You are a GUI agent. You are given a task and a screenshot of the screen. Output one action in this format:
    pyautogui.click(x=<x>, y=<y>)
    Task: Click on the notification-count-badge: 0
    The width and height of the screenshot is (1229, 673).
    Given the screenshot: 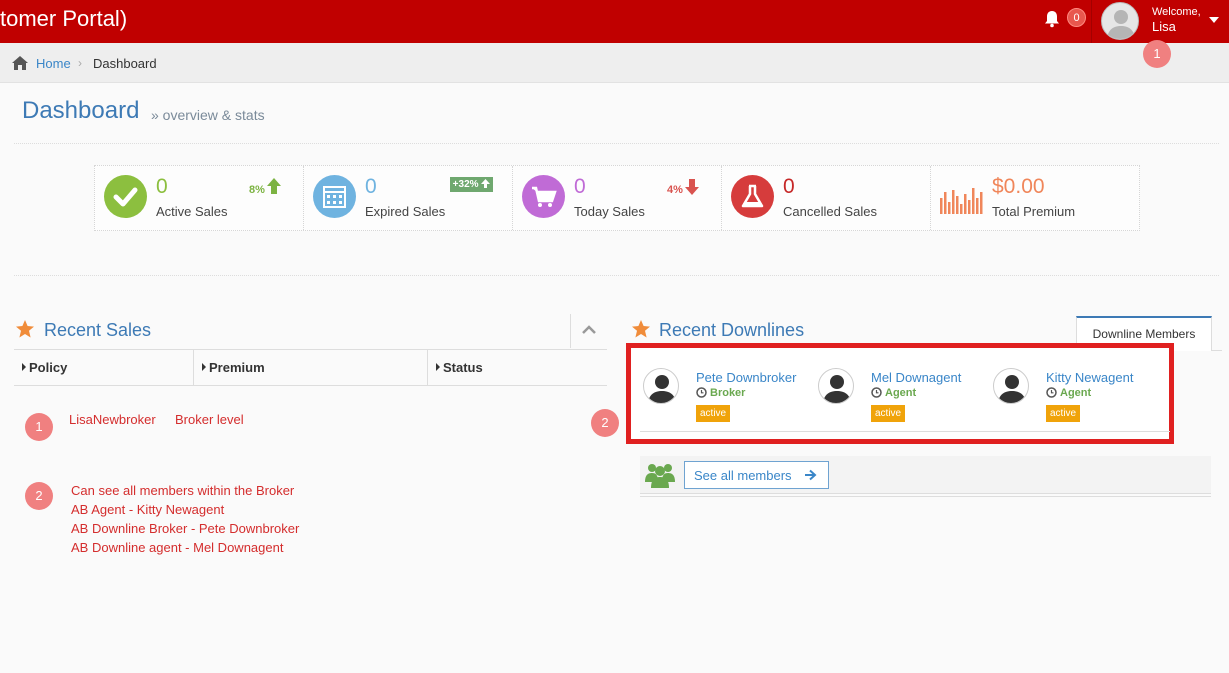 What is the action you would take?
    pyautogui.click(x=1076, y=17)
    